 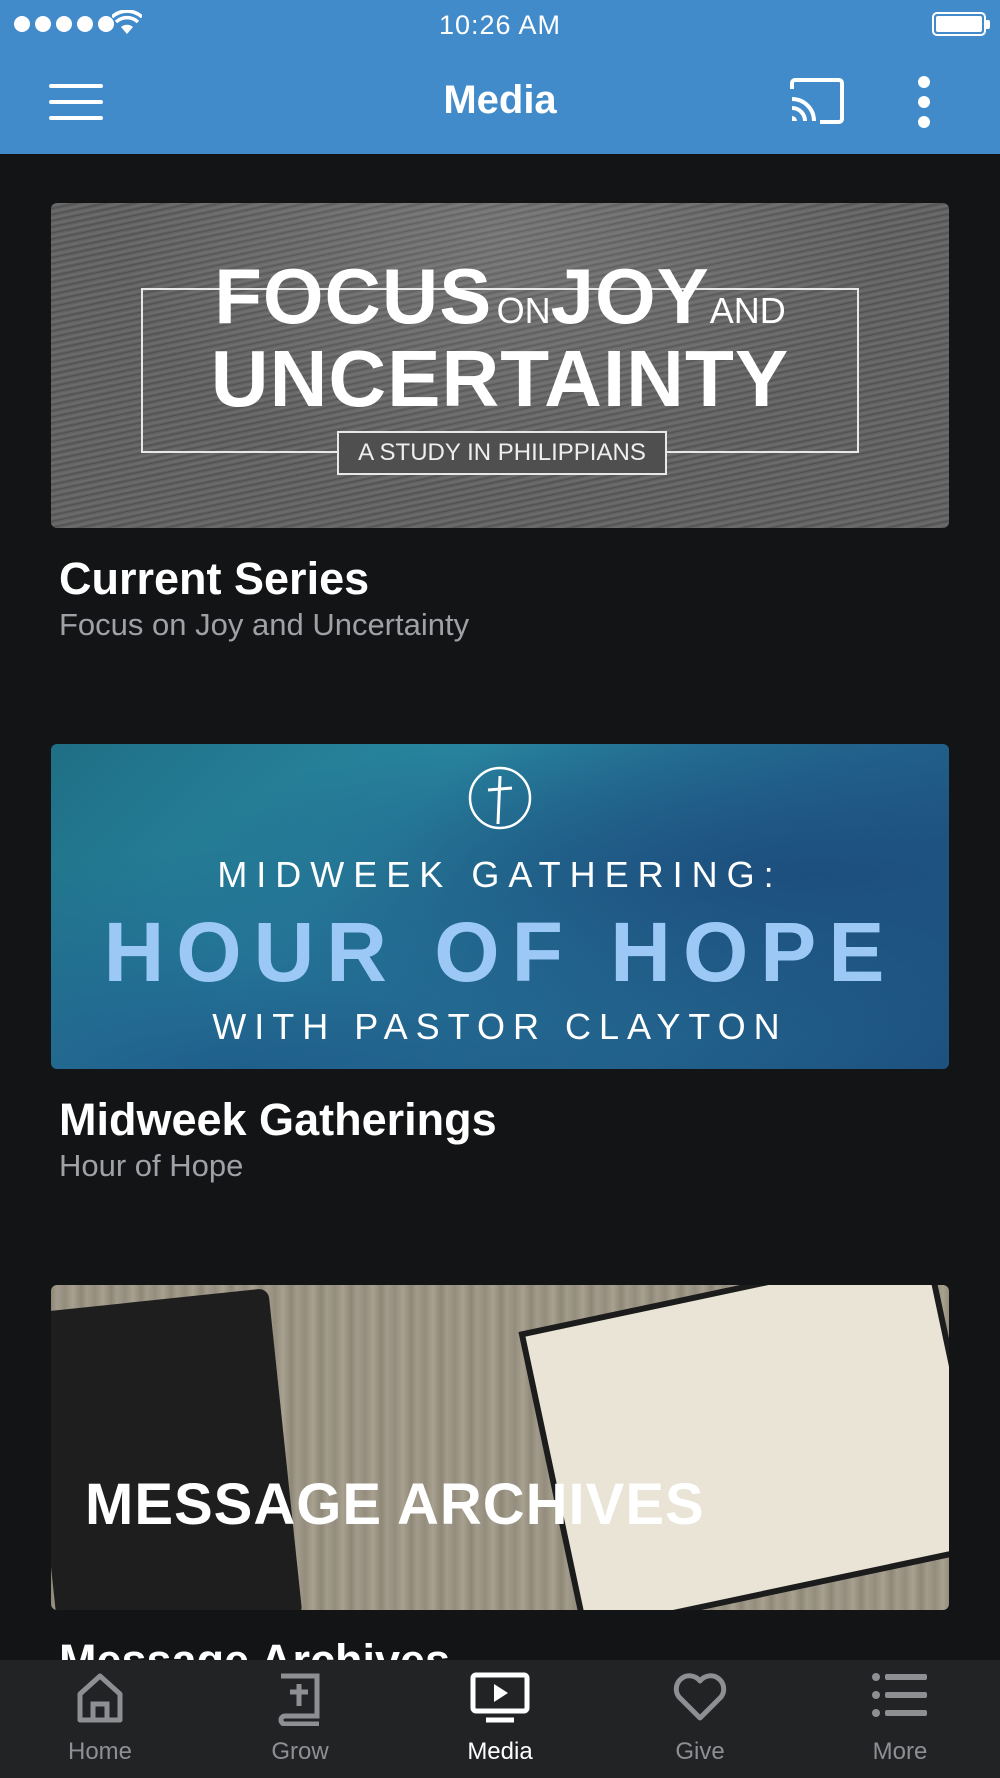 I want to click on banner-tagline: A STUDY IN PHILIPPIANS, so click(x=502, y=453).